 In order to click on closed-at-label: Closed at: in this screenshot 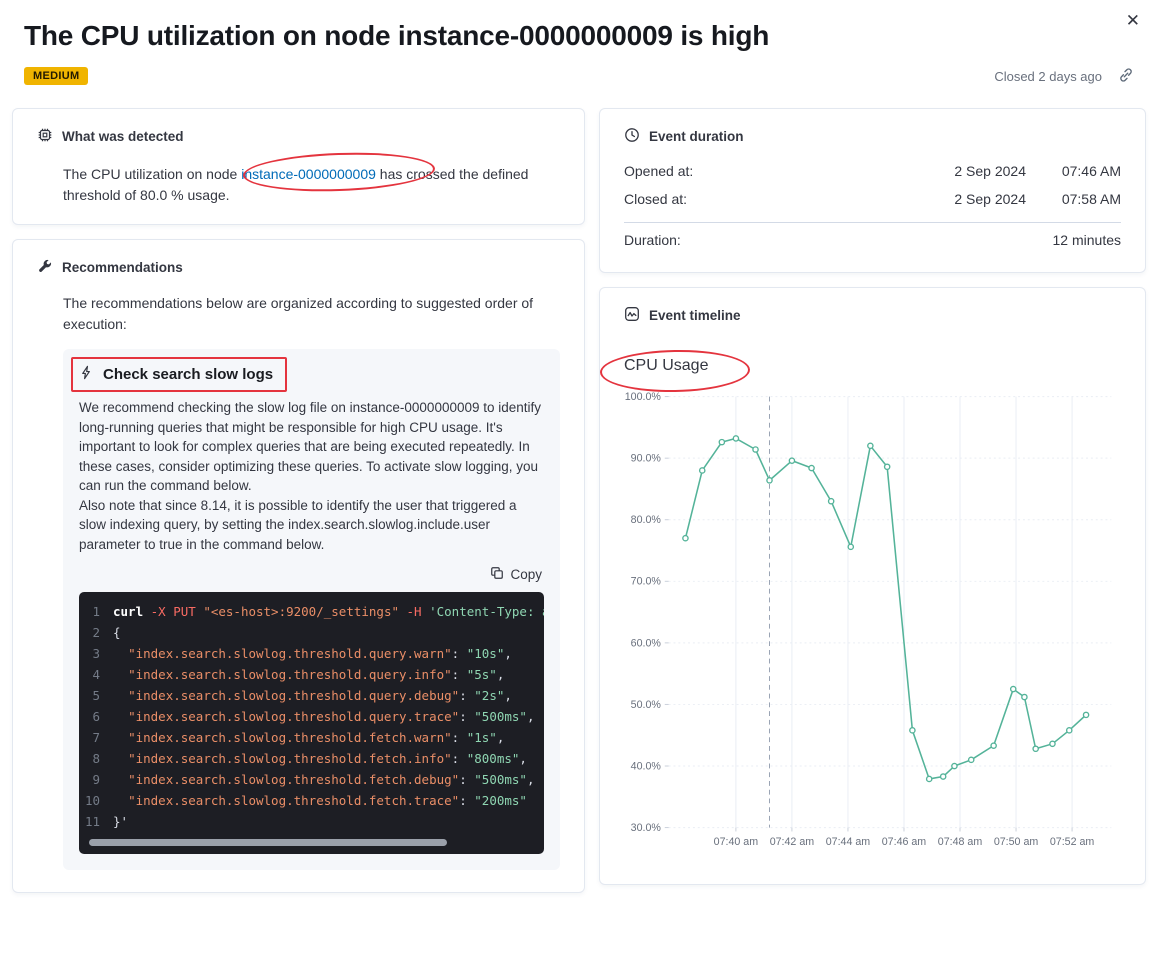, I will do `click(656, 198)`.